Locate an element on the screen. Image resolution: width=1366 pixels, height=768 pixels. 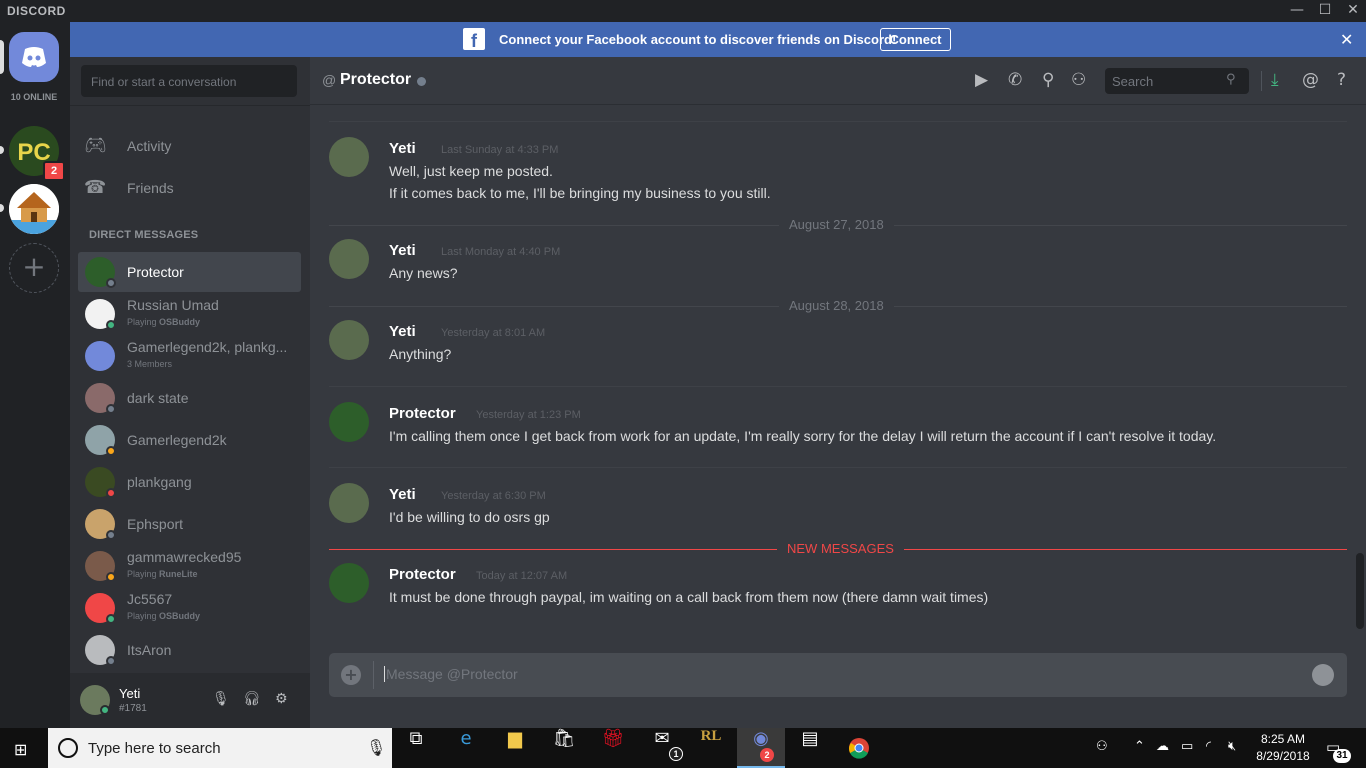
gift-icon: 🎁︎ is located at coordinates (613, 748).